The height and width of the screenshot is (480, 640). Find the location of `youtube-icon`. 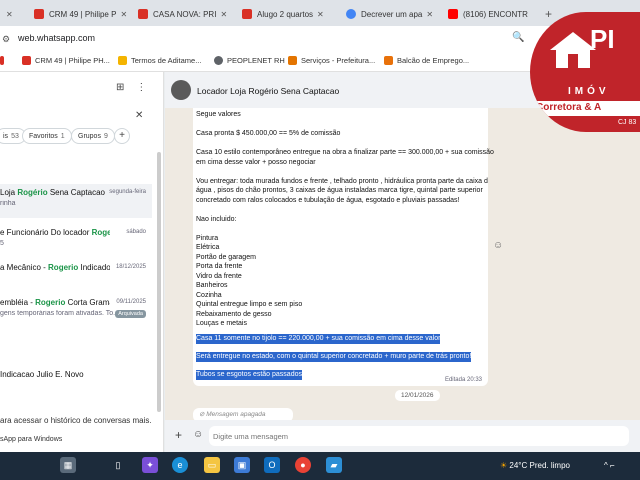

youtube-icon is located at coordinates (453, 14).